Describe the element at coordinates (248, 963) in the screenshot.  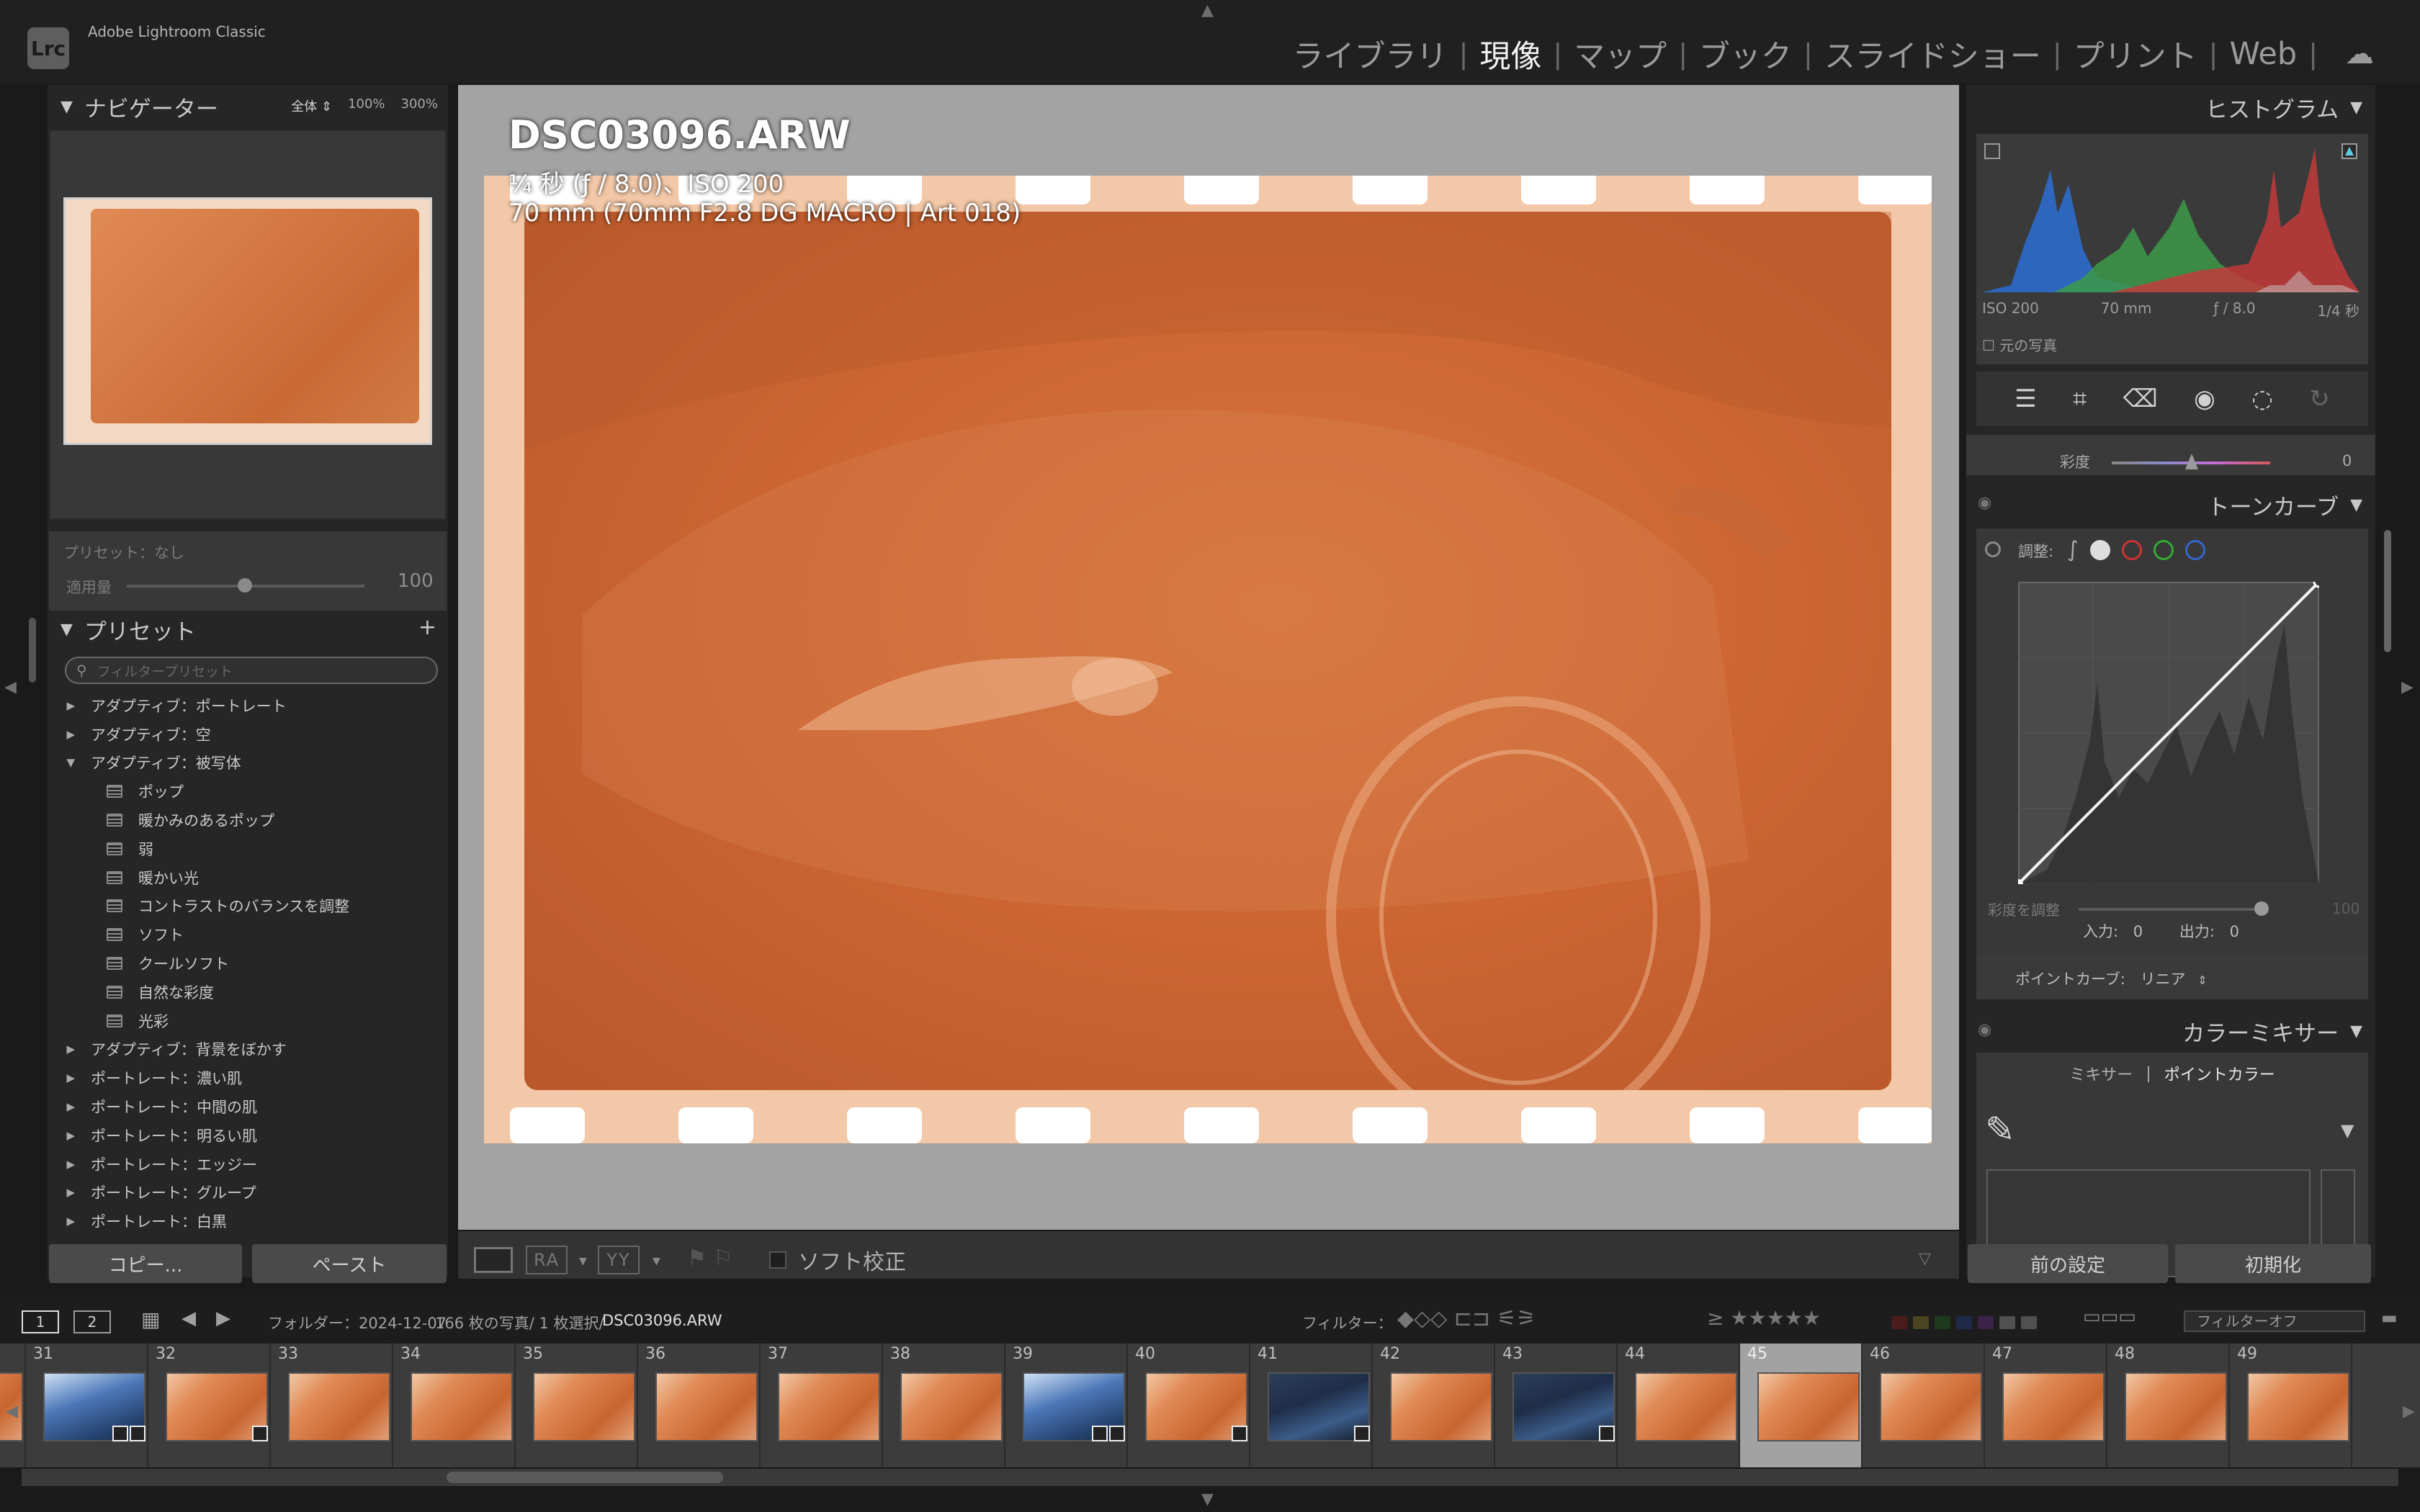
I see `preset-item: クールソフト` at that location.